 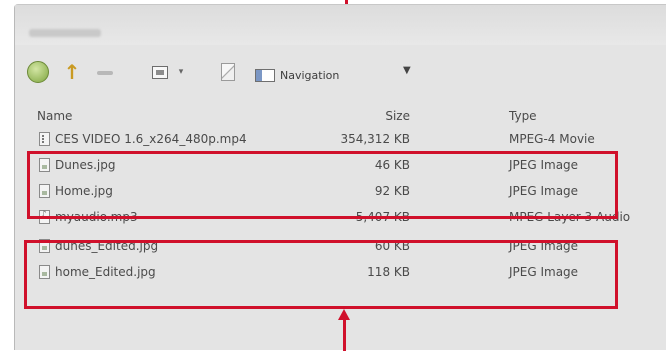 I want to click on up-arrow-icon: ↑, so click(x=72, y=72).